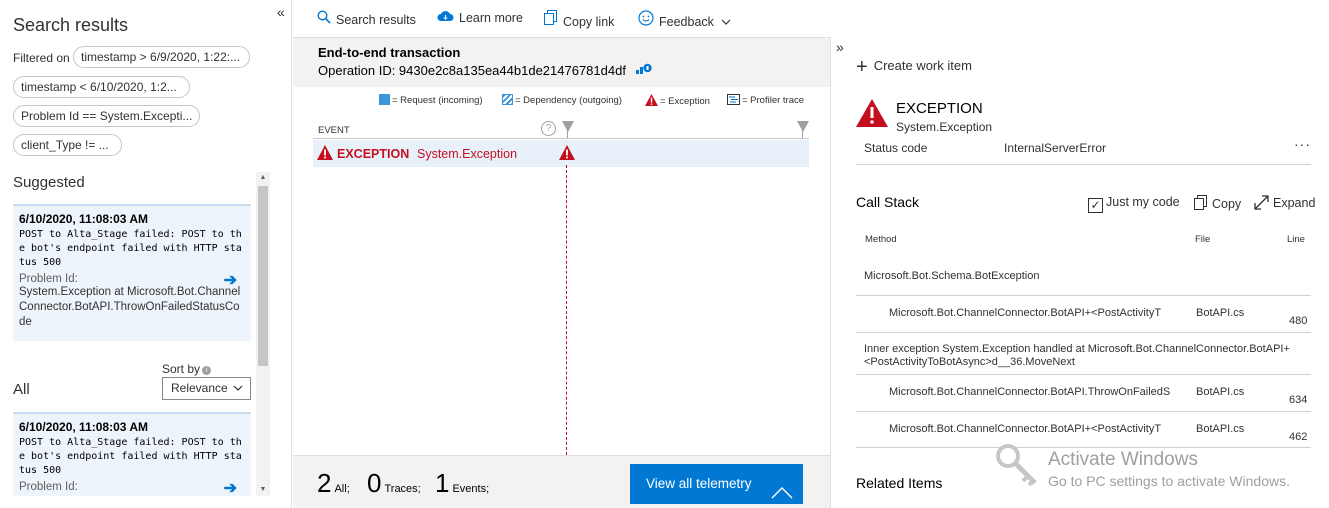 Image resolution: width=1329 pixels, height=508 pixels. What do you see at coordinates (199, 388) in the screenshot?
I see `sort-dropdown-value: Relevance` at bounding box center [199, 388].